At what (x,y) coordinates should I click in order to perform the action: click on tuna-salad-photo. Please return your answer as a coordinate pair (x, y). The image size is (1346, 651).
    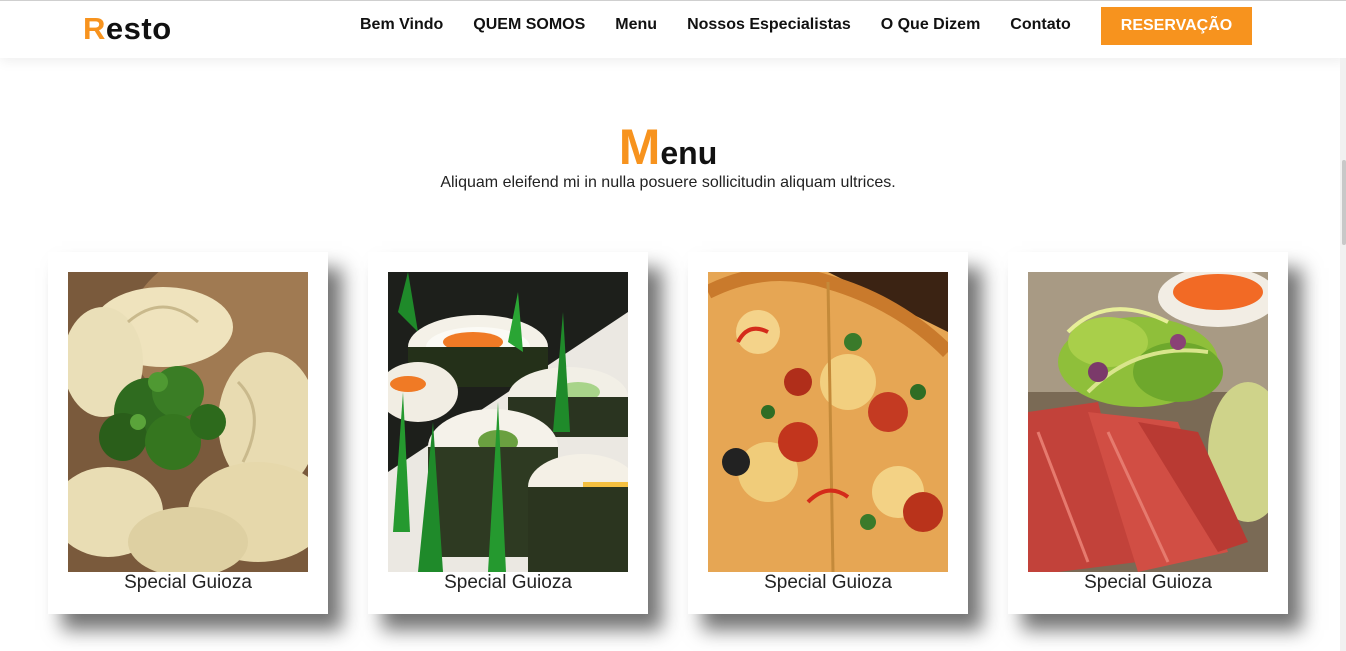
    Looking at the image, I should click on (1148, 422).